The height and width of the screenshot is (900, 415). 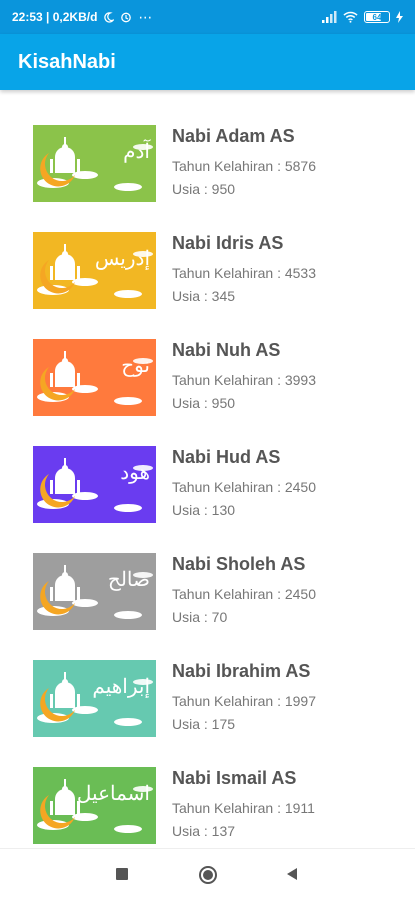 What do you see at coordinates (135, 365) in the screenshot?
I see `arabic-name: نوح` at bounding box center [135, 365].